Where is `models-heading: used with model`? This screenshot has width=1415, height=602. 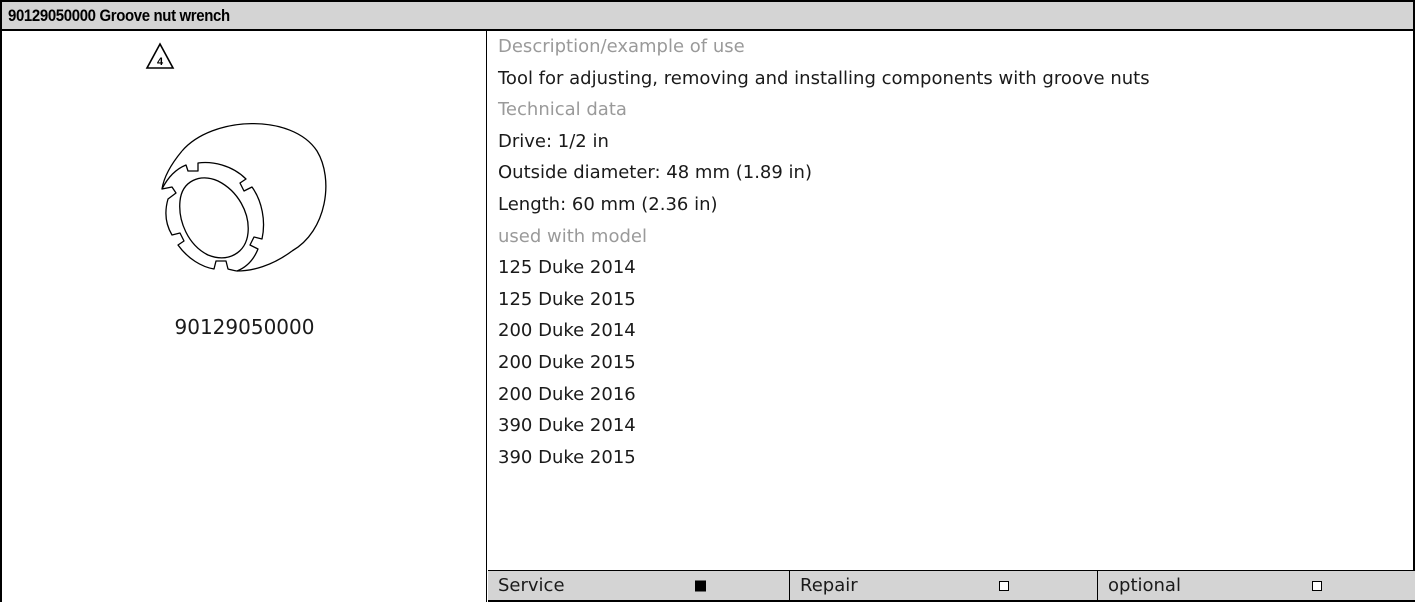 models-heading: used with model is located at coordinates (572, 236).